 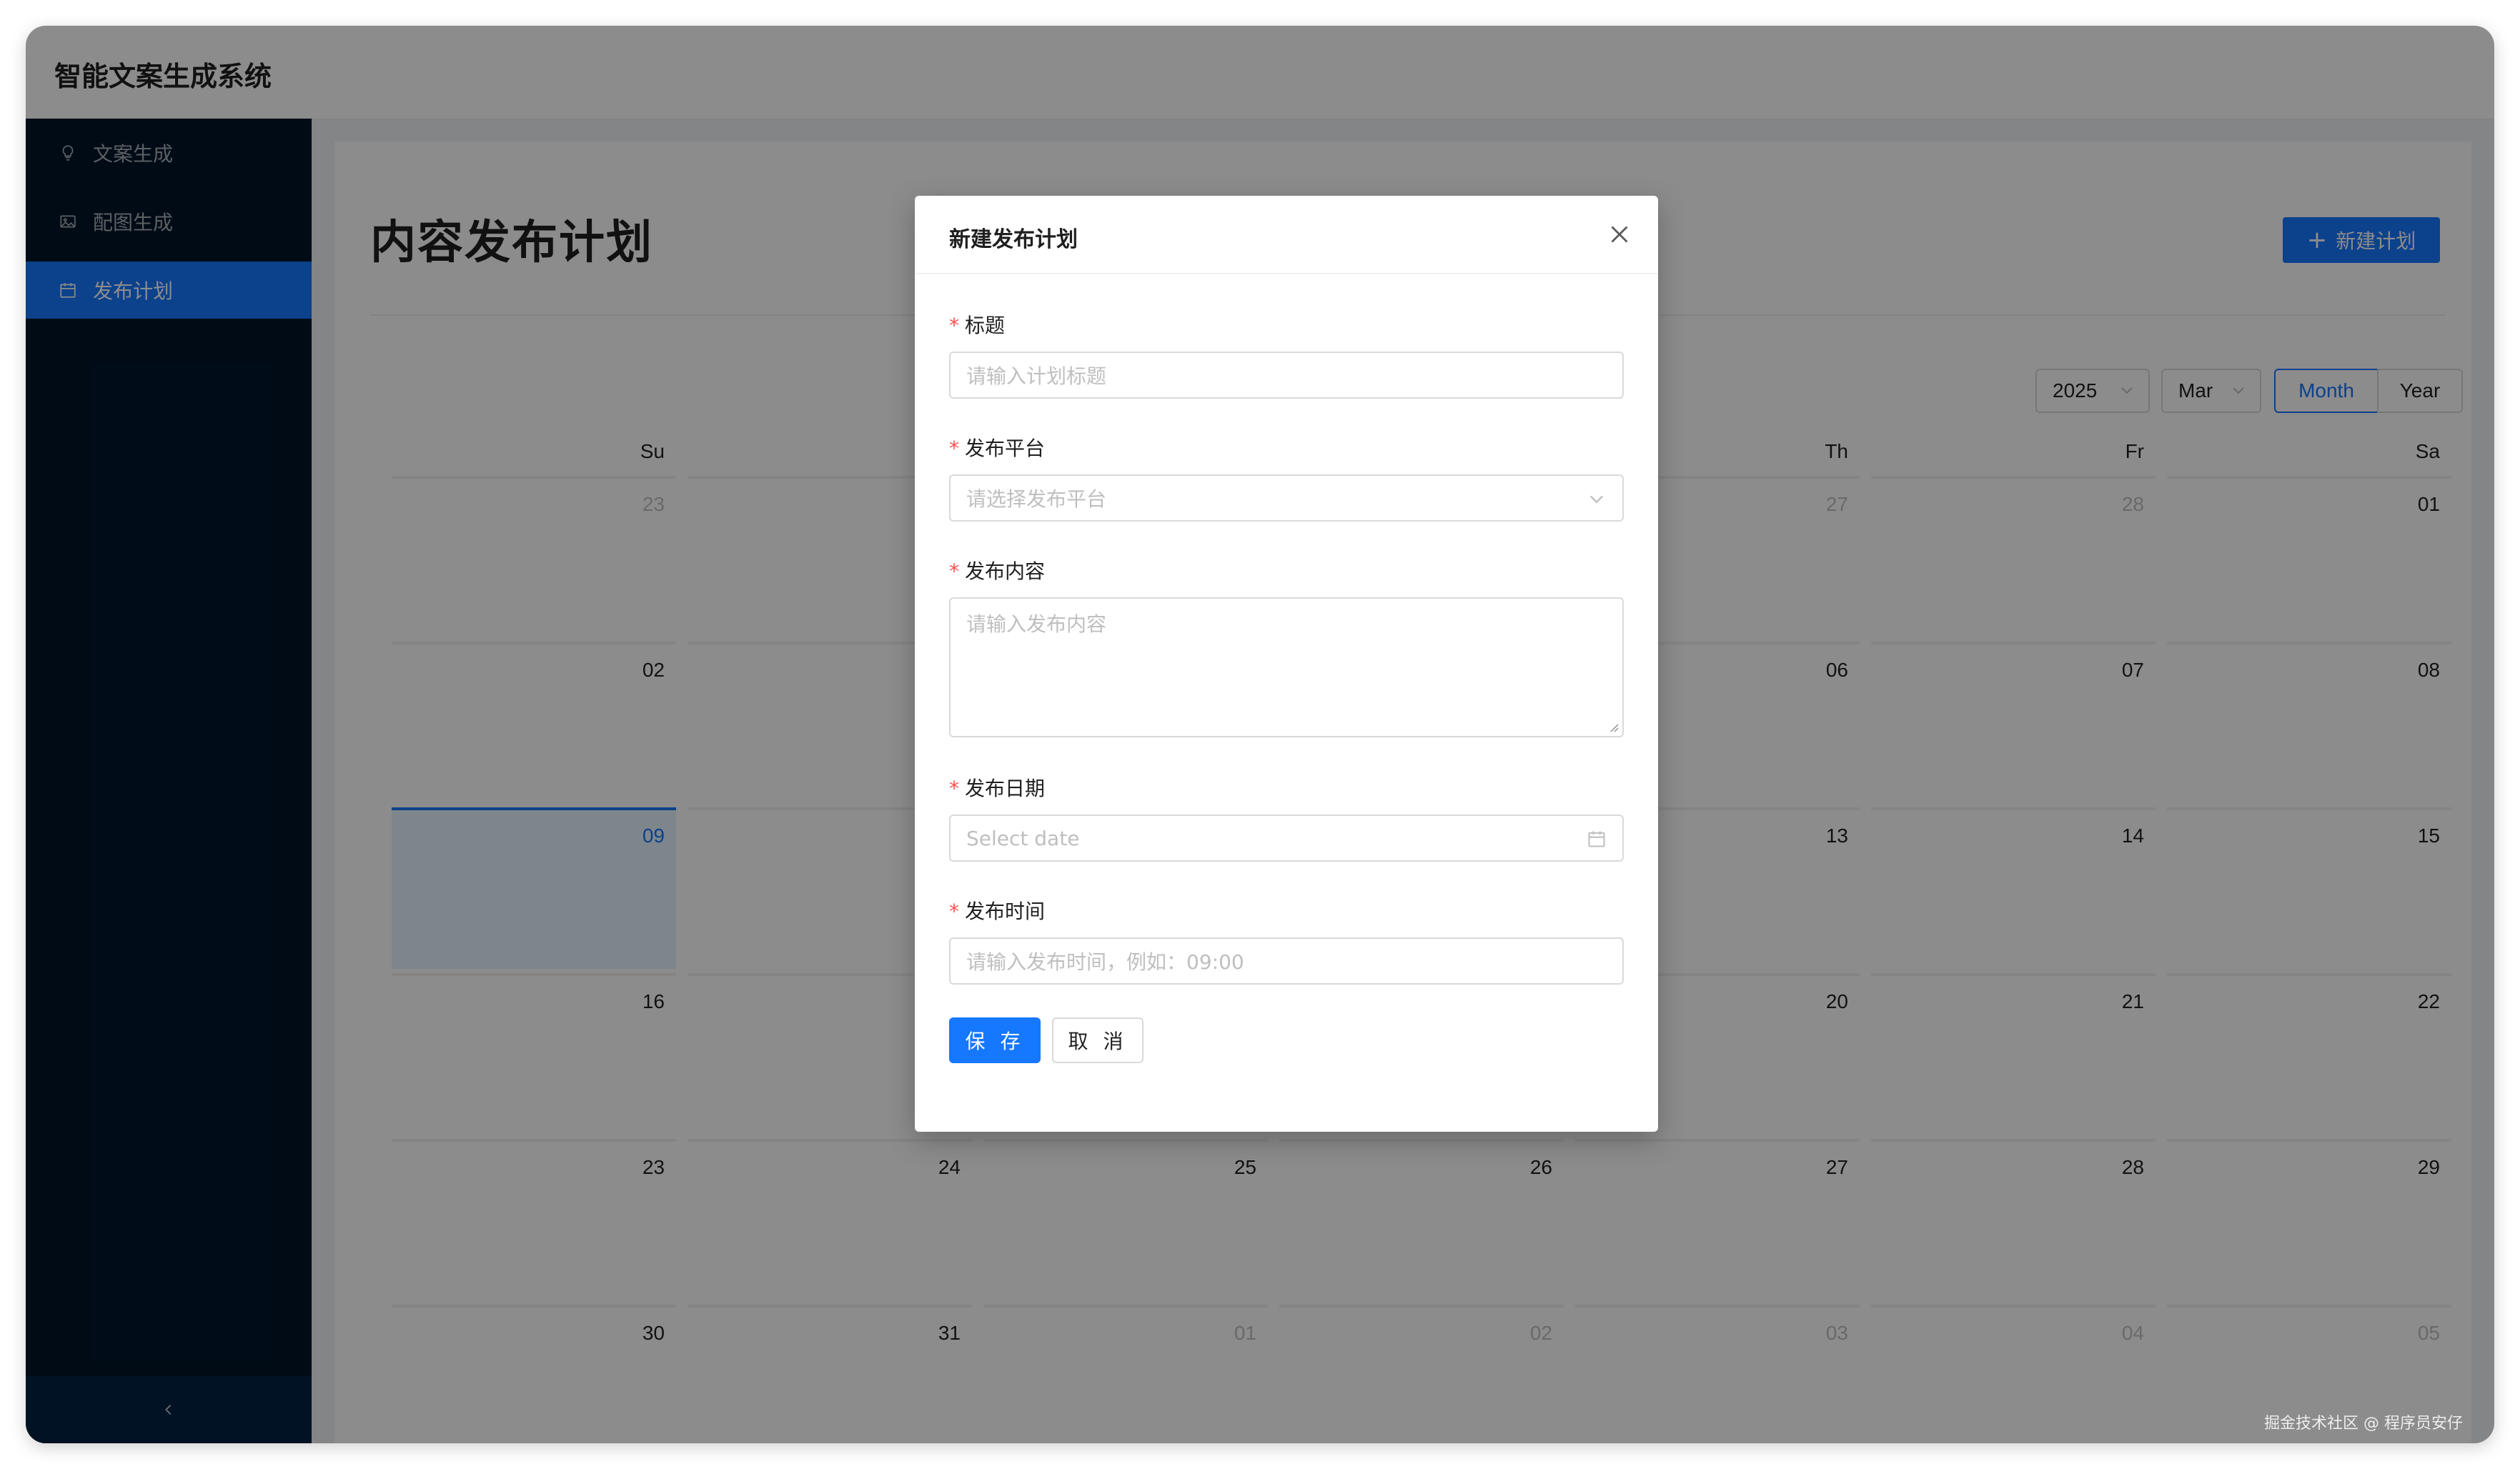 What do you see at coordinates (1286, 839) in the screenshot?
I see `date-picker: Select date` at bounding box center [1286, 839].